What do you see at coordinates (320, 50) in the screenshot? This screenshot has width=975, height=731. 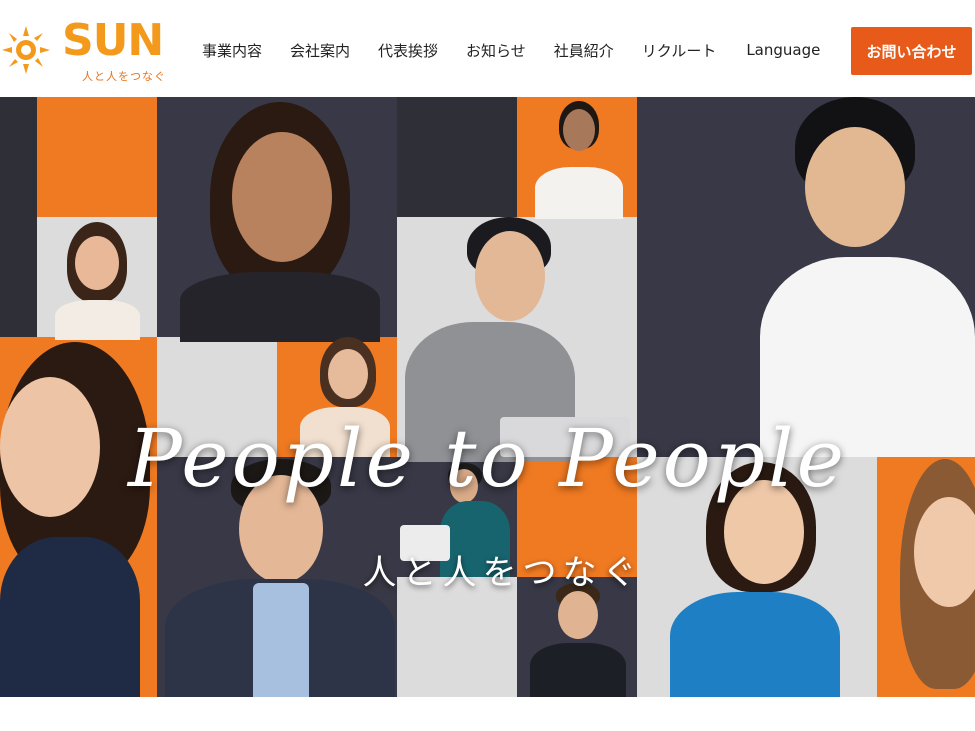 I see `nav-item-company: 会社案内` at bounding box center [320, 50].